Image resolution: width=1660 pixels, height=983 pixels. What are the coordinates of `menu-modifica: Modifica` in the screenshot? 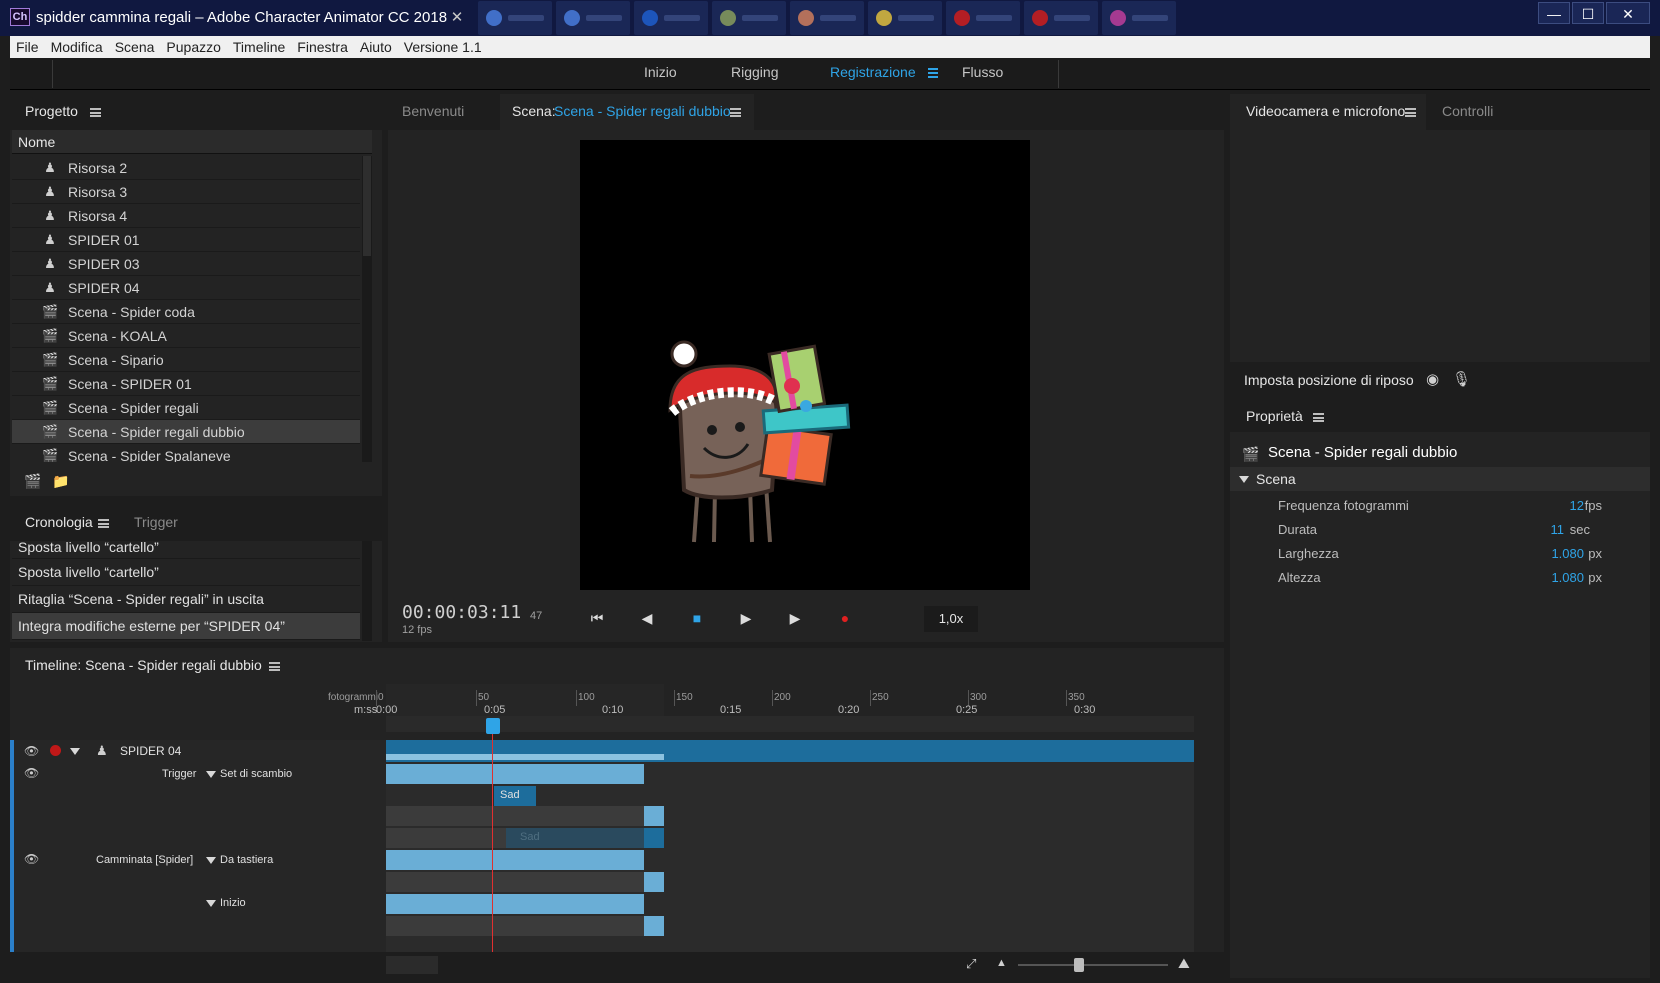 It's located at (77, 47).